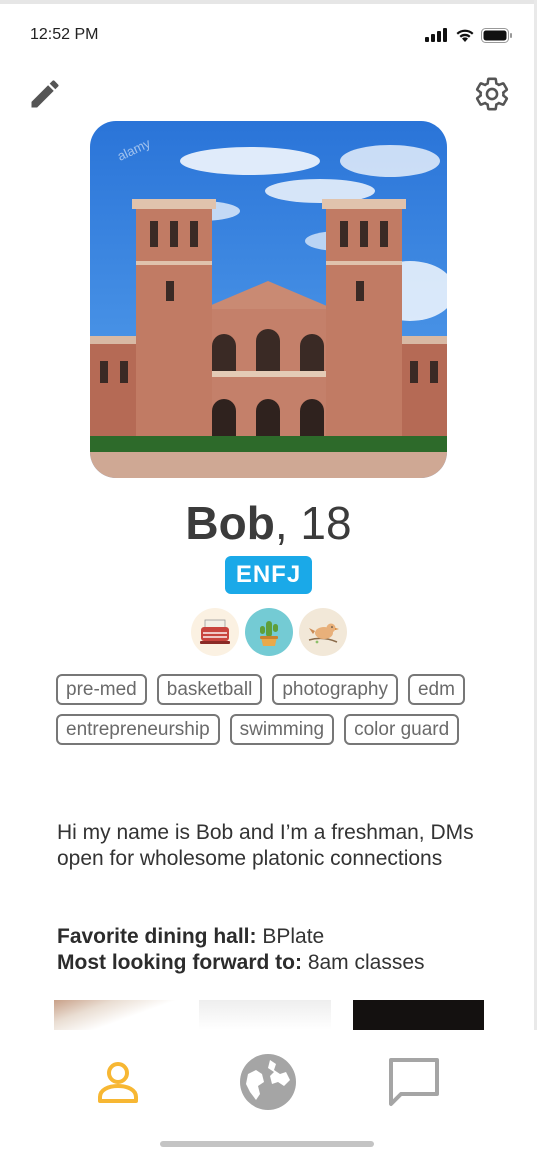 This screenshot has height=1167, width=537. What do you see at coordinates (271, 35) in the screenshot?
I see `status-bar: 12:52 PM` at bounding box center [271, 35].